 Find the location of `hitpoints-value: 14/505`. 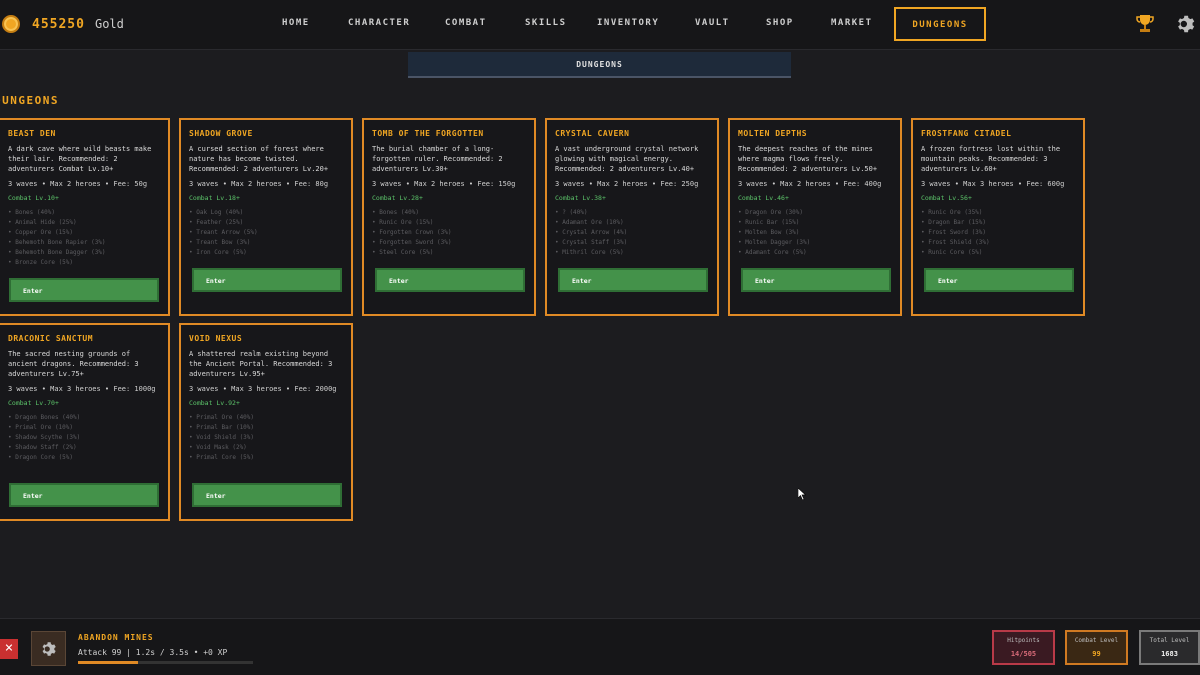

hitpoints-value: 14/505 is located at coordinates (1023, 654).